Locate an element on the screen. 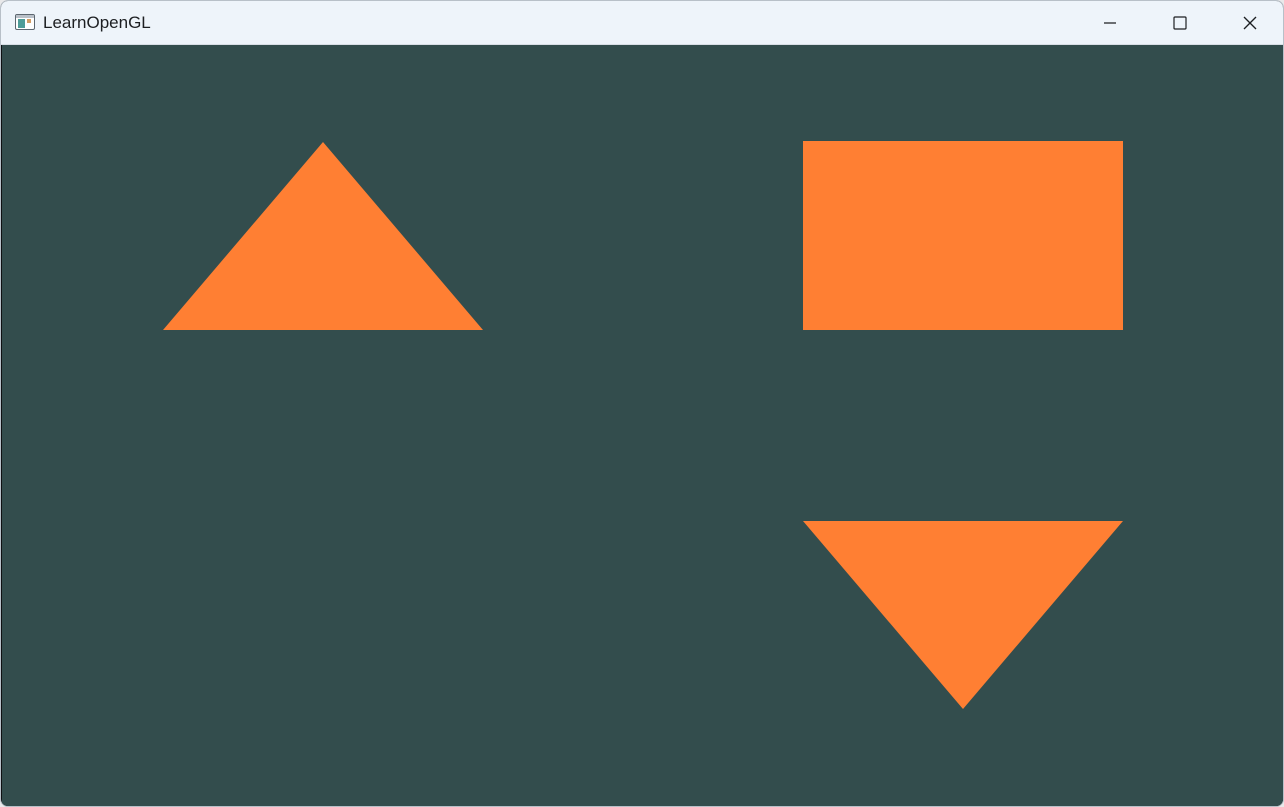  title-bar: LearnOpenGL is located at coordinates (642, 23).